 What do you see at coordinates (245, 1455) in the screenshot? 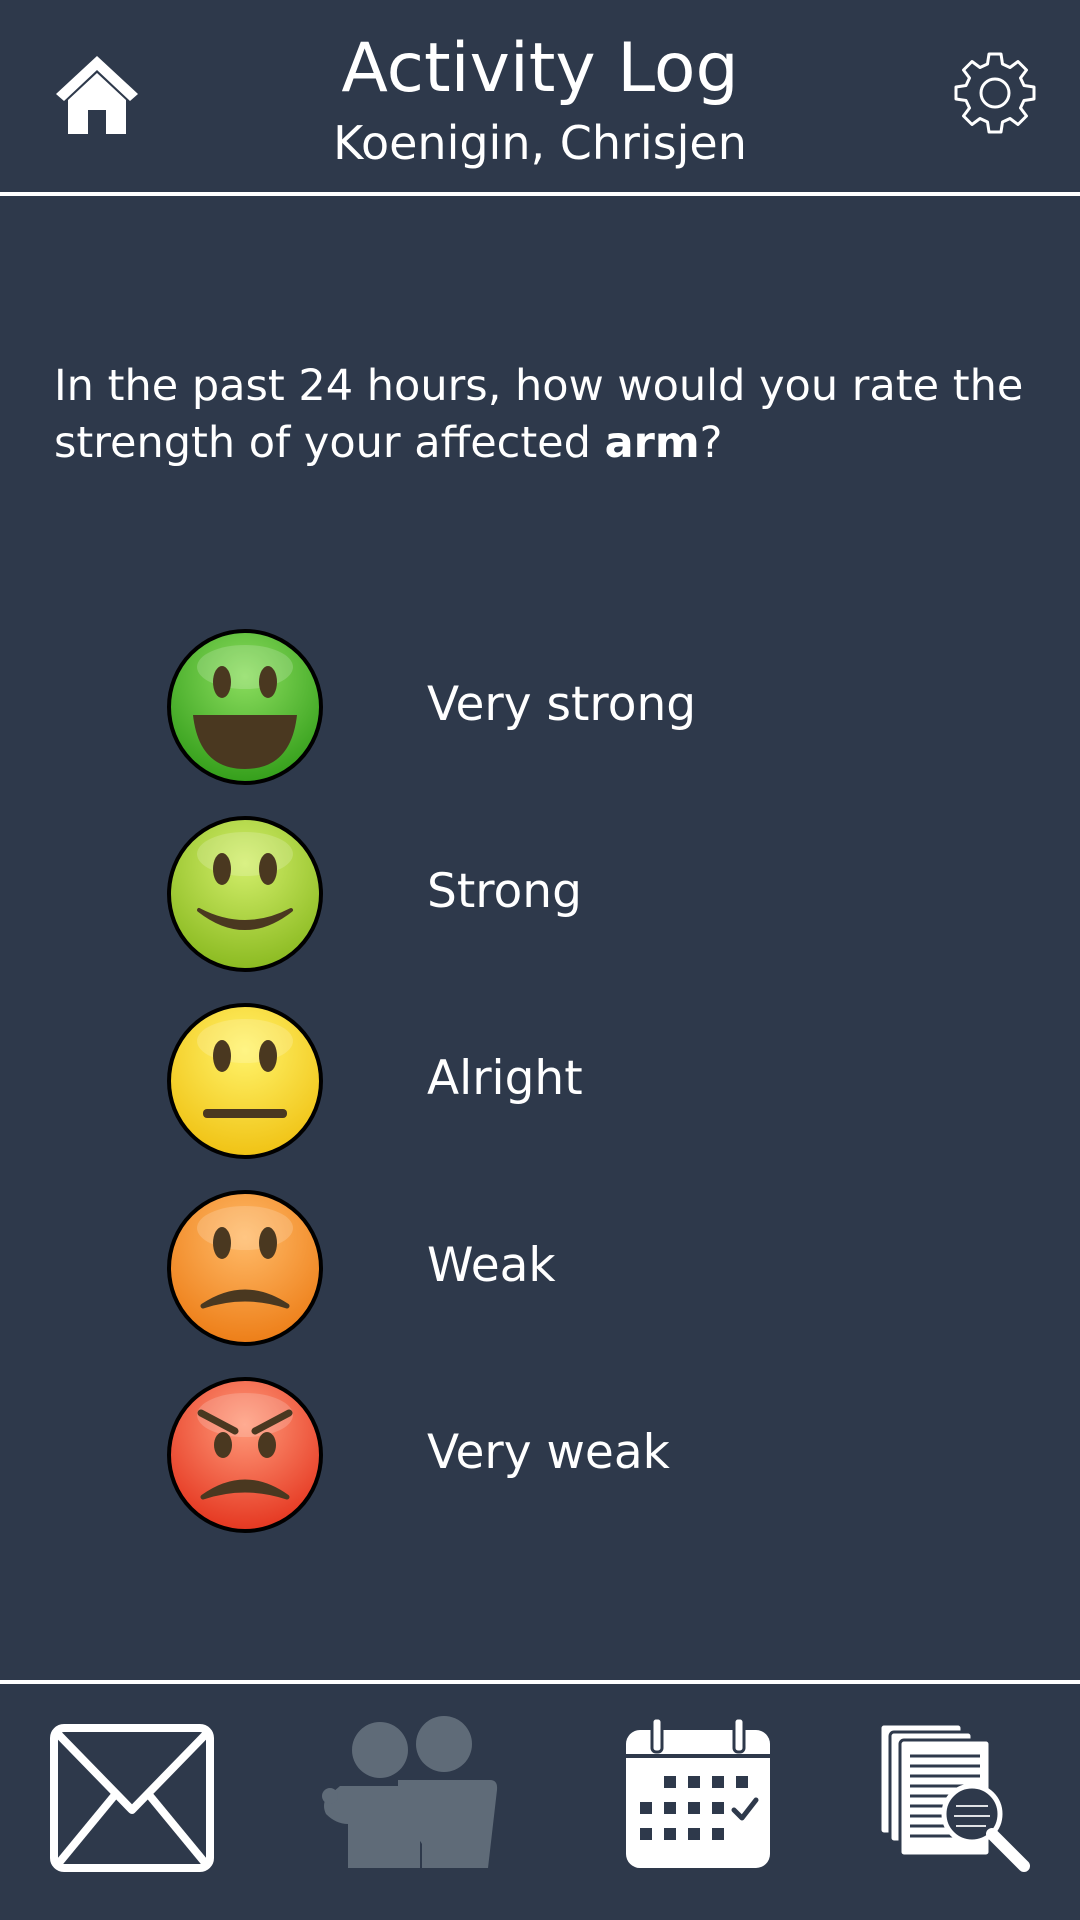
I see `angry-face-icon` at bounding box center [245, 1455].